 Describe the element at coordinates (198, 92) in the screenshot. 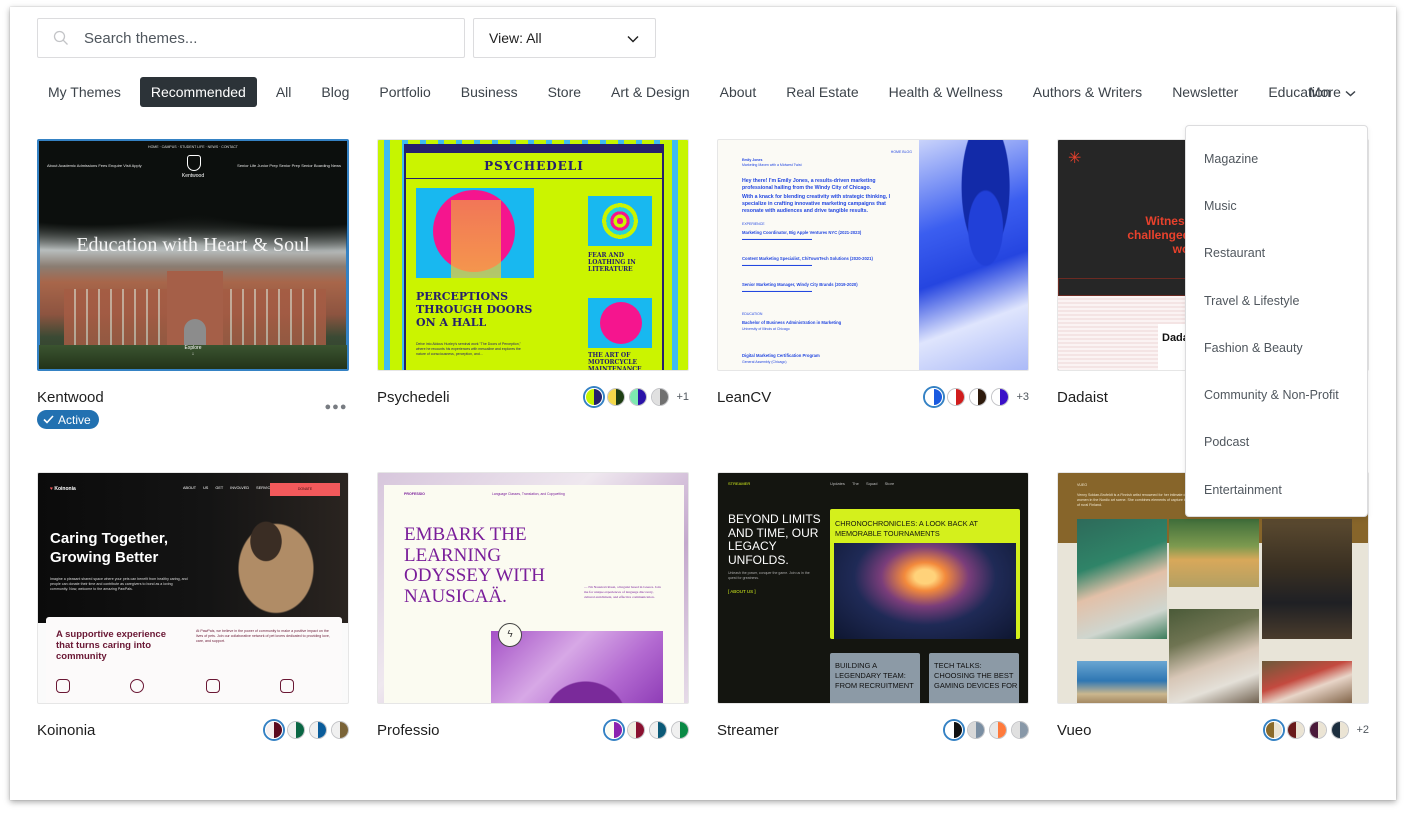

I see `tab-recommended: Recommended` at that location.